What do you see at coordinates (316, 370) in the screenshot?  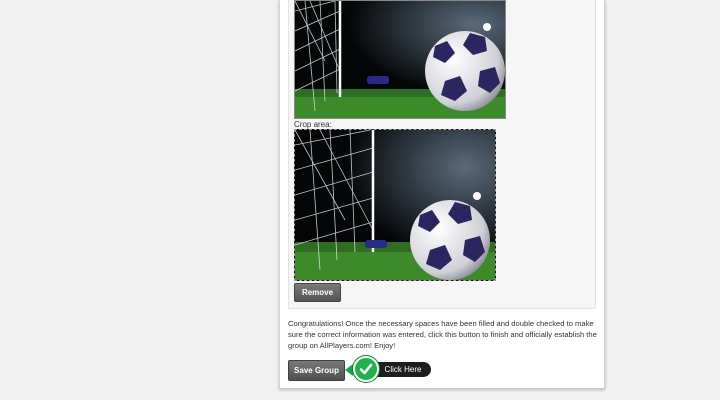 I see `save-group-button: Save Group` at bounding box center [316, 370].